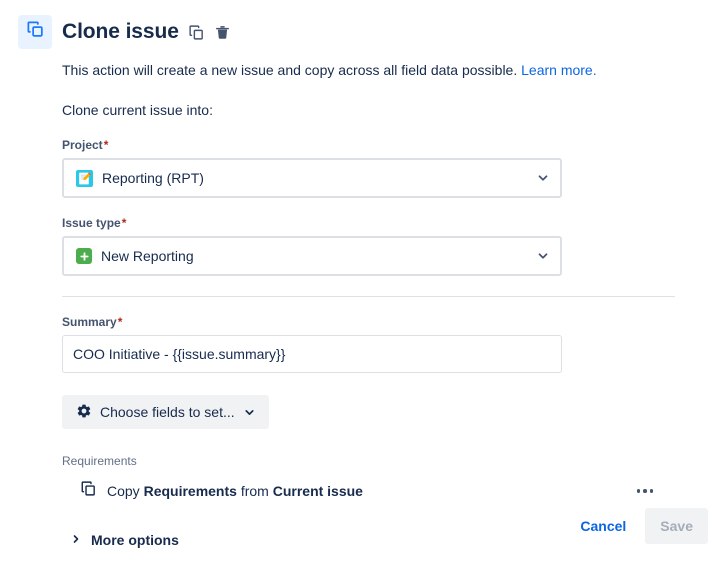  I want to click on summary-field-block: Summary*, so click(394, 343).